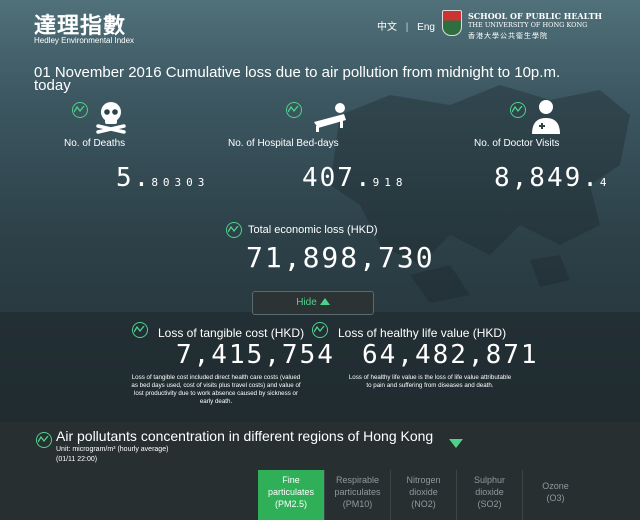 This screenshot has width=640, height=520. What do you see at coordinates (452, 23) in the screenshot?
I see `hku-crest-icon` at bounding box center [452, 23].